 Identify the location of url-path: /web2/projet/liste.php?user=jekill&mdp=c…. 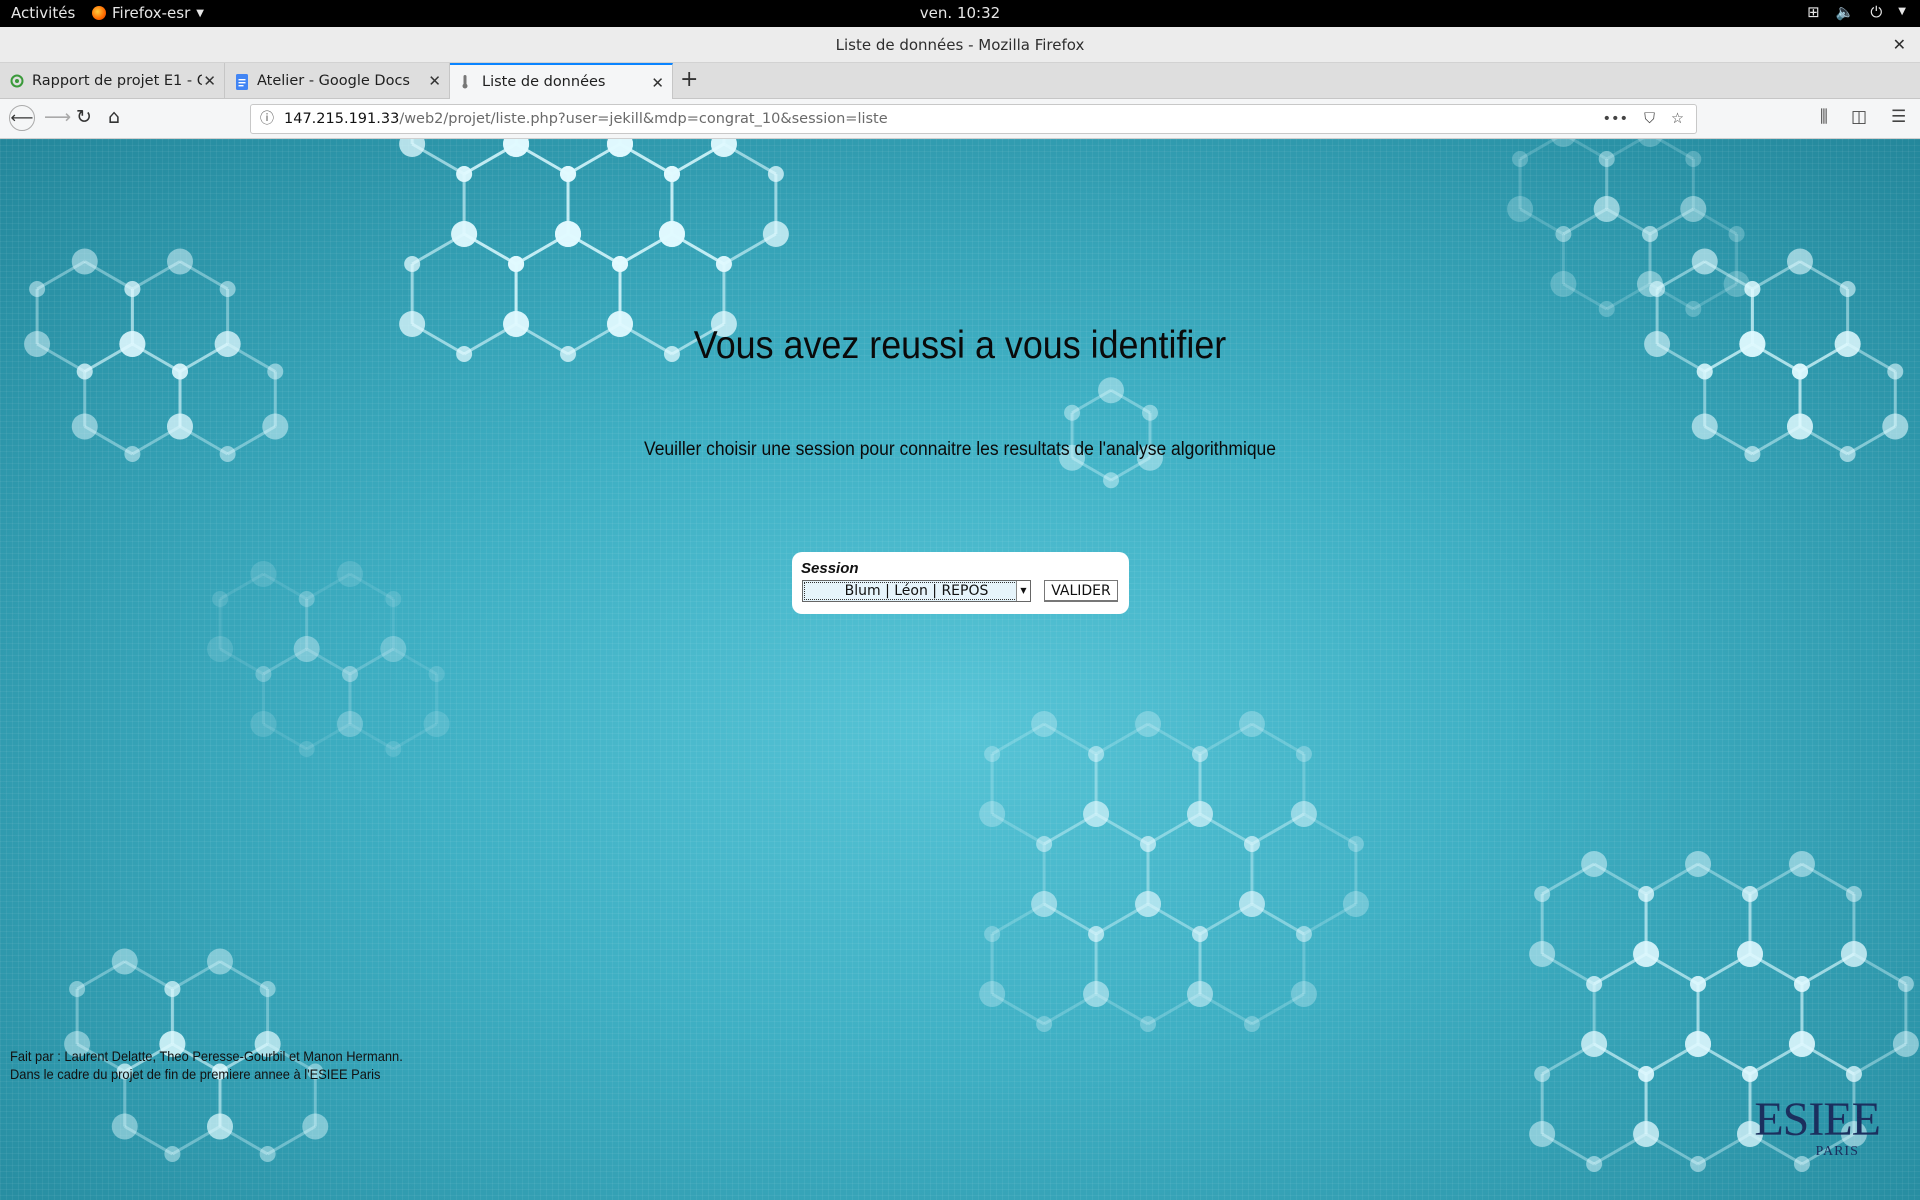
(643, 119).